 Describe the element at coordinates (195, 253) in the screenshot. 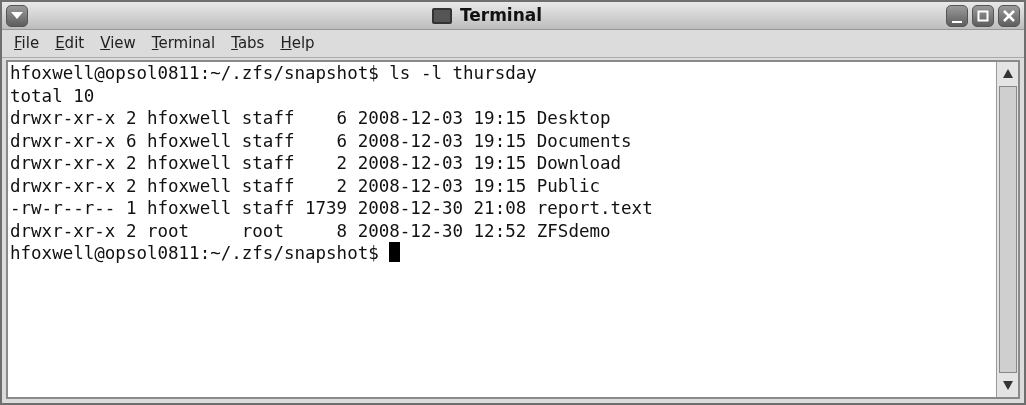

I see `terminal-line: hfoxwell@opsol0811:~/.zfs/snapshot$` at that location.